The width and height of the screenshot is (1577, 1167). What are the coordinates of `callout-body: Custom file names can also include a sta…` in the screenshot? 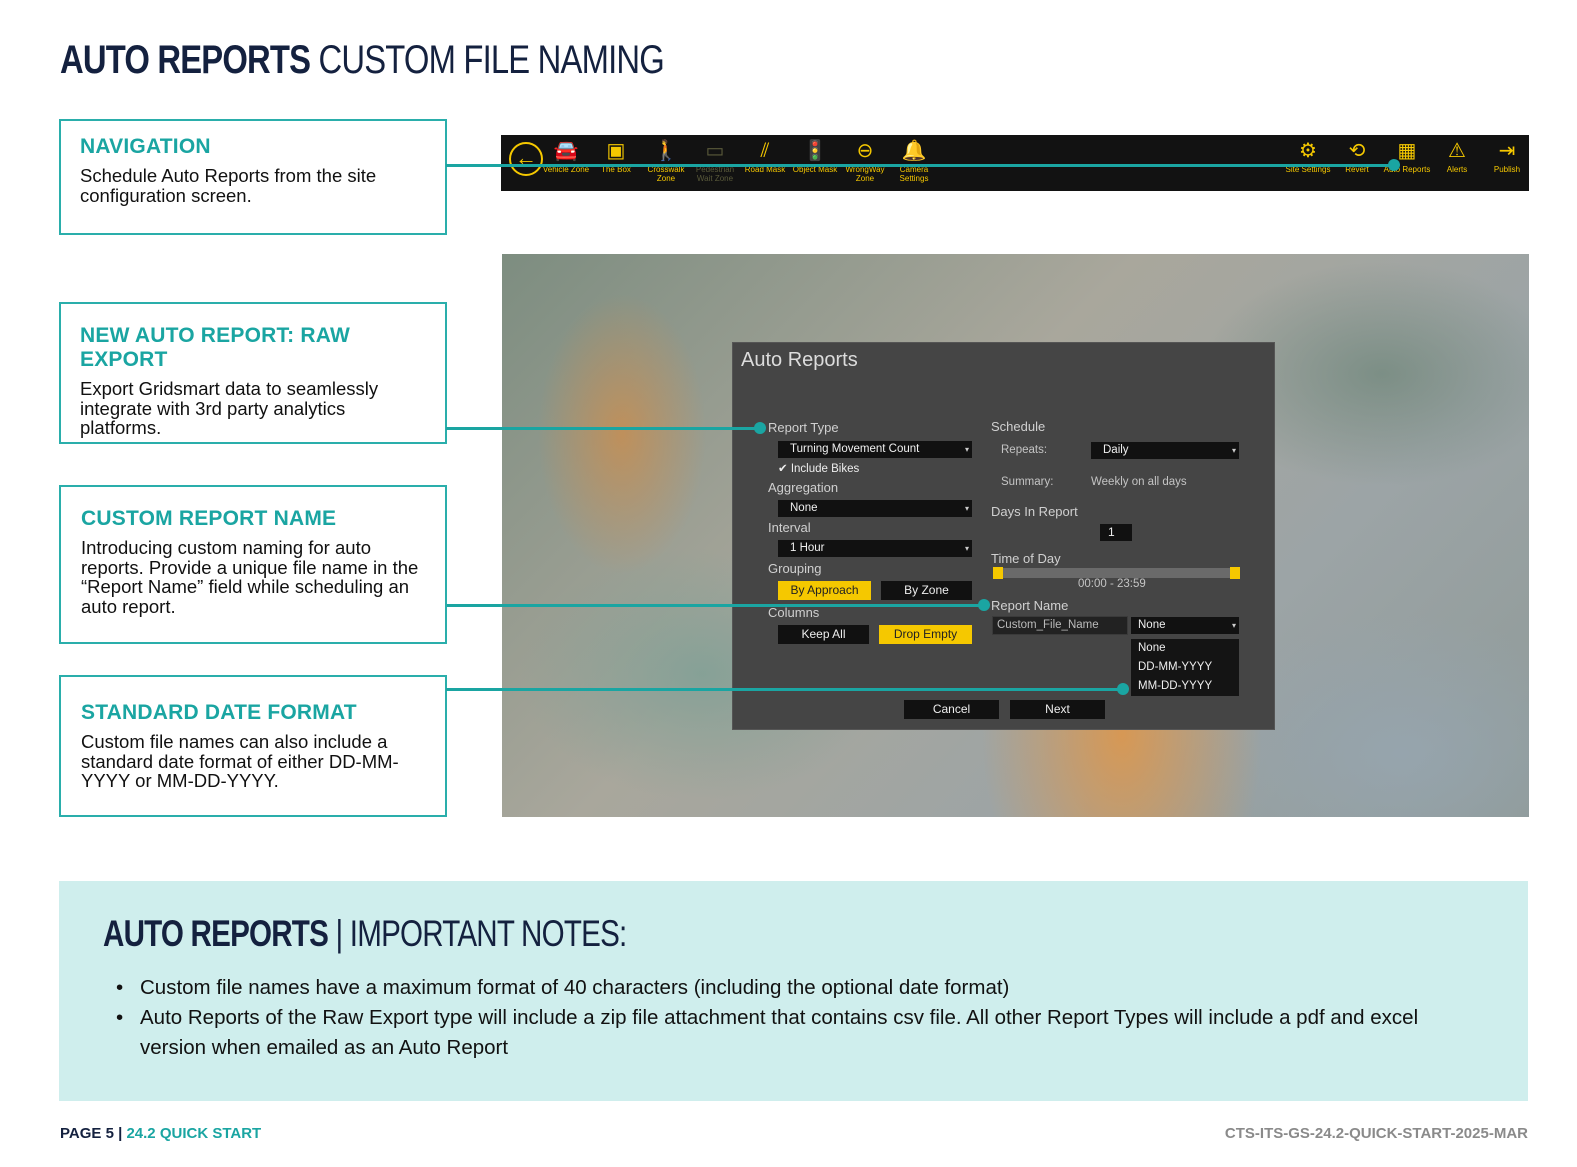 It's located at (240, 761).